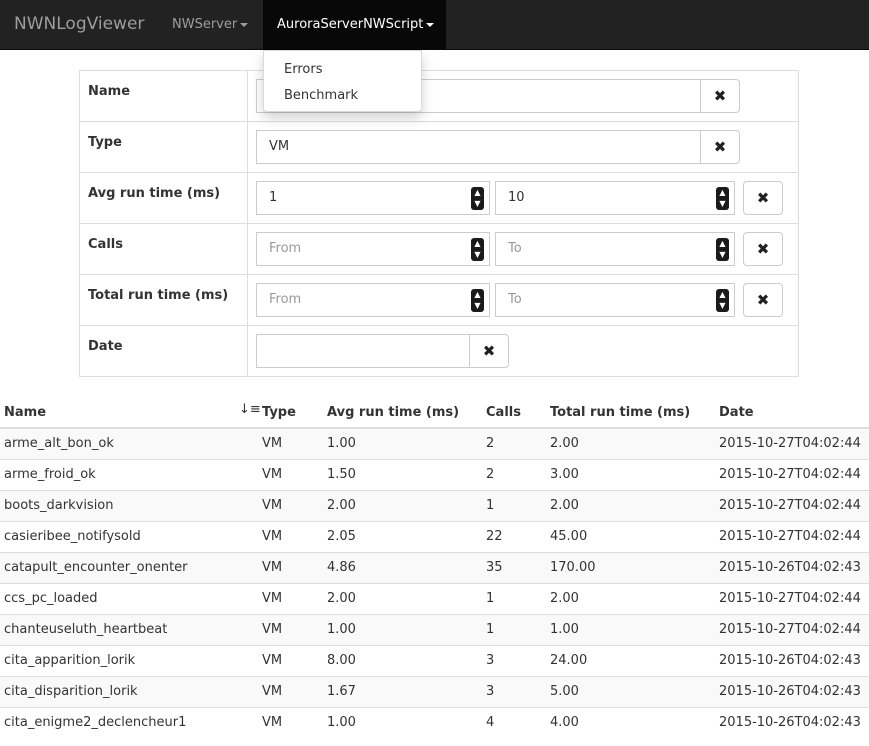  What do you see at coordinates (163, 198) in the screenshot?
I see `filter-label-avg: Avg run time (ms)` at bounding box center [163, 198].